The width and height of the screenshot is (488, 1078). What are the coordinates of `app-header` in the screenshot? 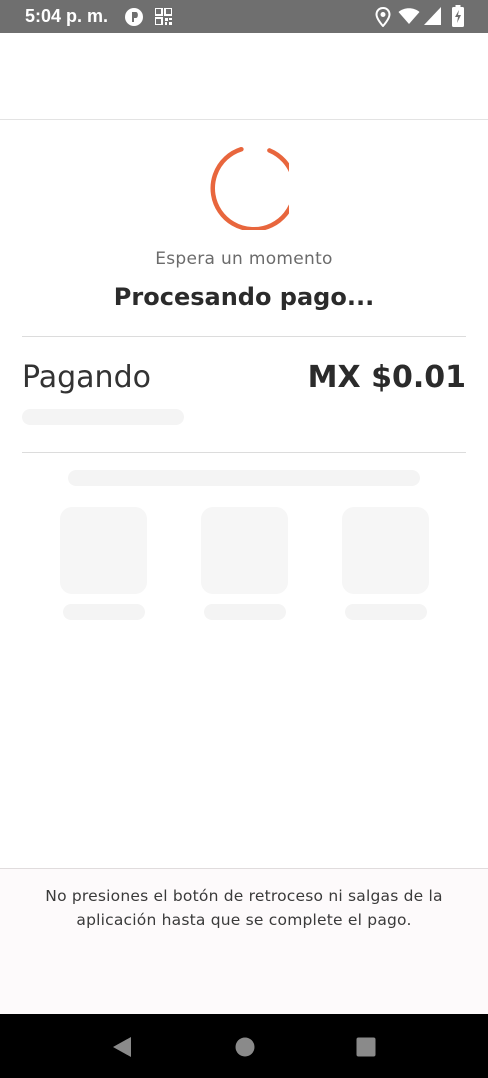 It's located at (244, 76).